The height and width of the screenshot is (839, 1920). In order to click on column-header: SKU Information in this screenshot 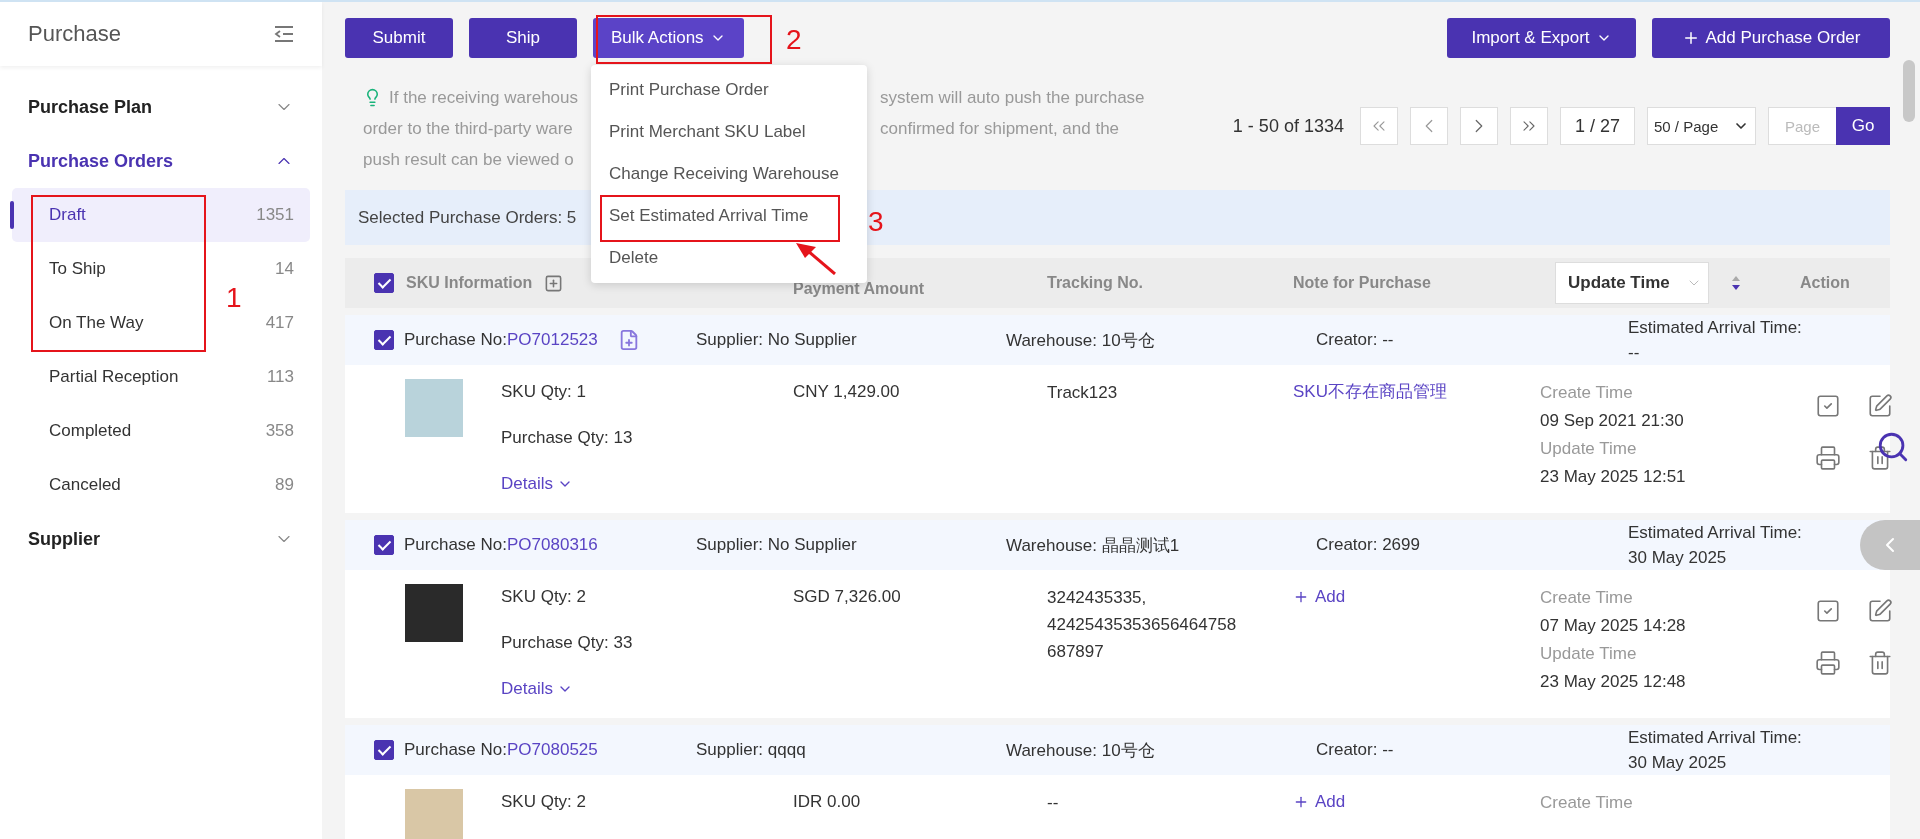, I will do `click(469, 283)`.